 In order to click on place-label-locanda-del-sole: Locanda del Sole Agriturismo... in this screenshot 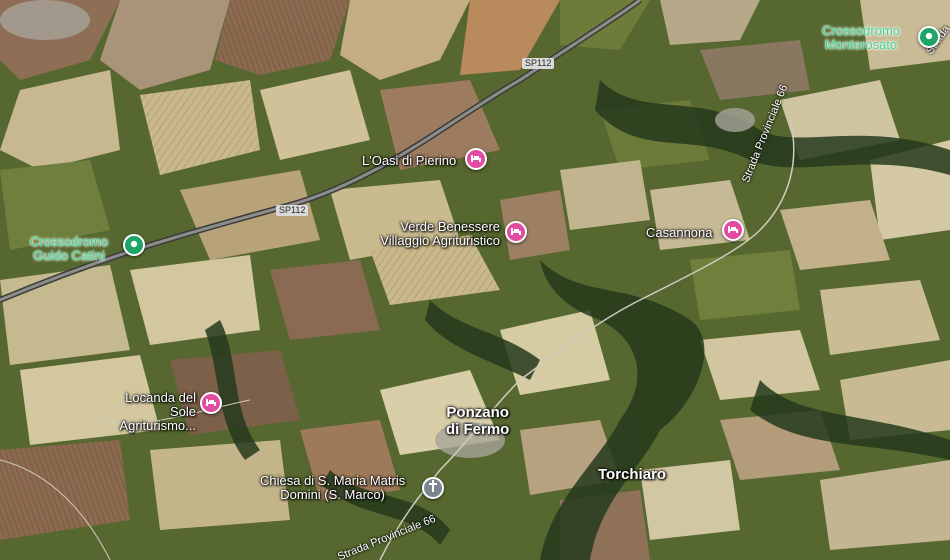, I will do `click(148, 412)`.